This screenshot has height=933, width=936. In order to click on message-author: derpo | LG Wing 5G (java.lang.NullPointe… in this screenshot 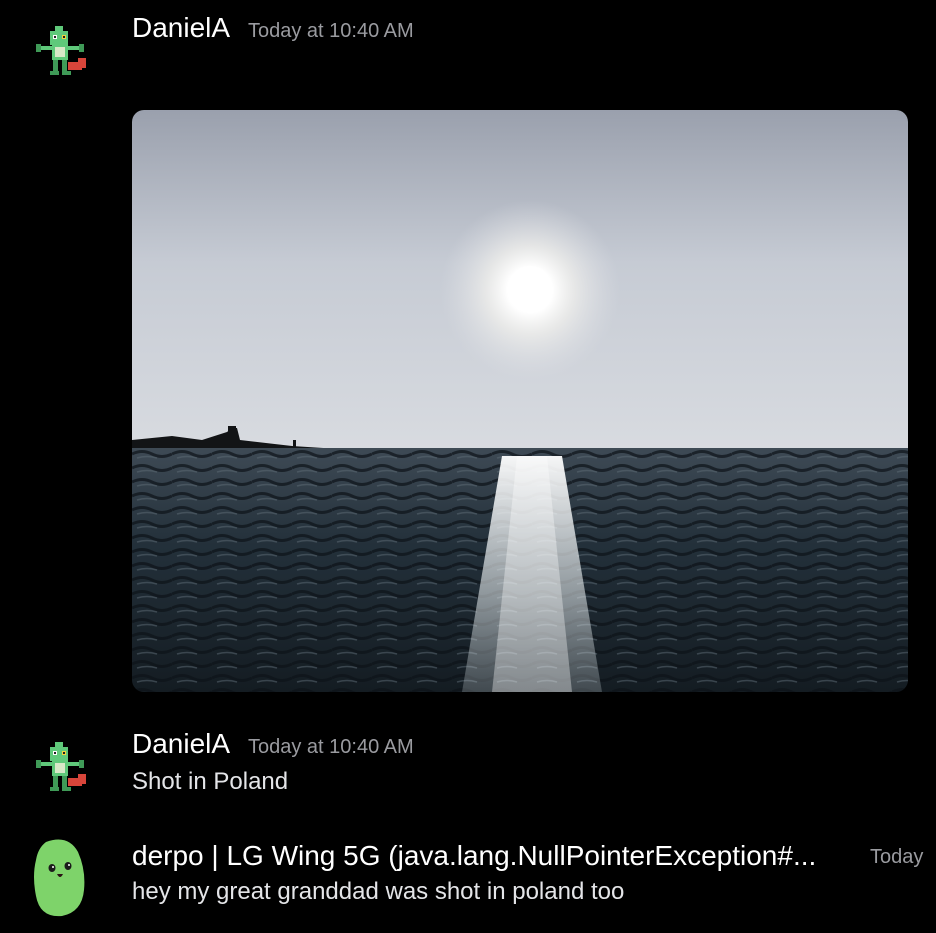, I will do `click(492, 856)`.